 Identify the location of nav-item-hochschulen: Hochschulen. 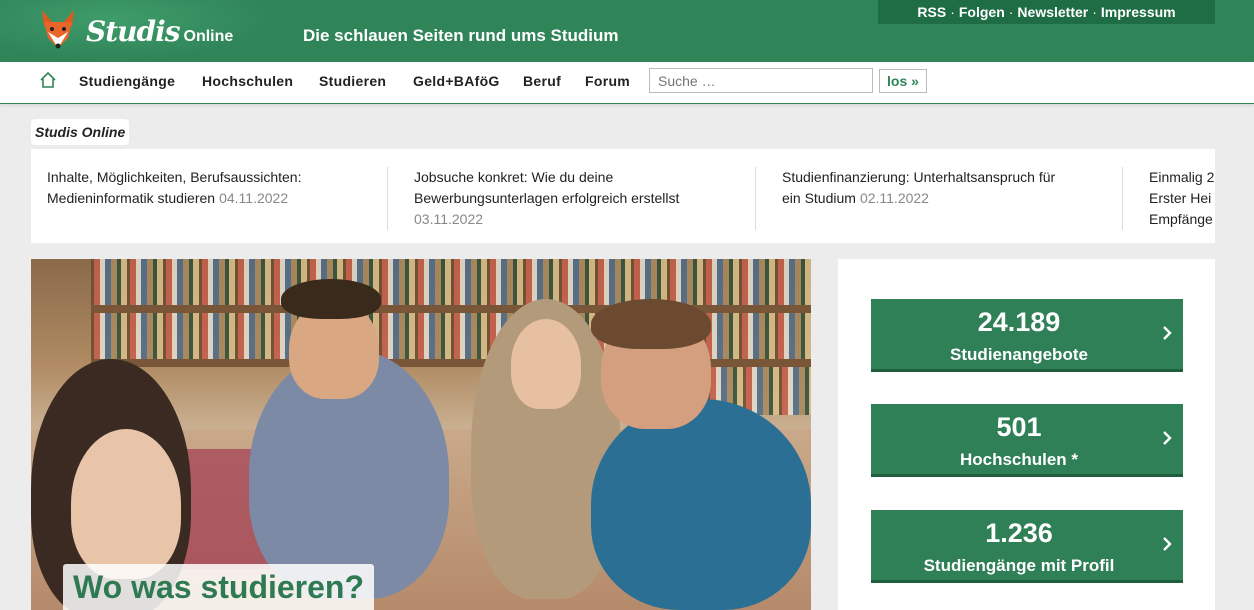
(247, 81).